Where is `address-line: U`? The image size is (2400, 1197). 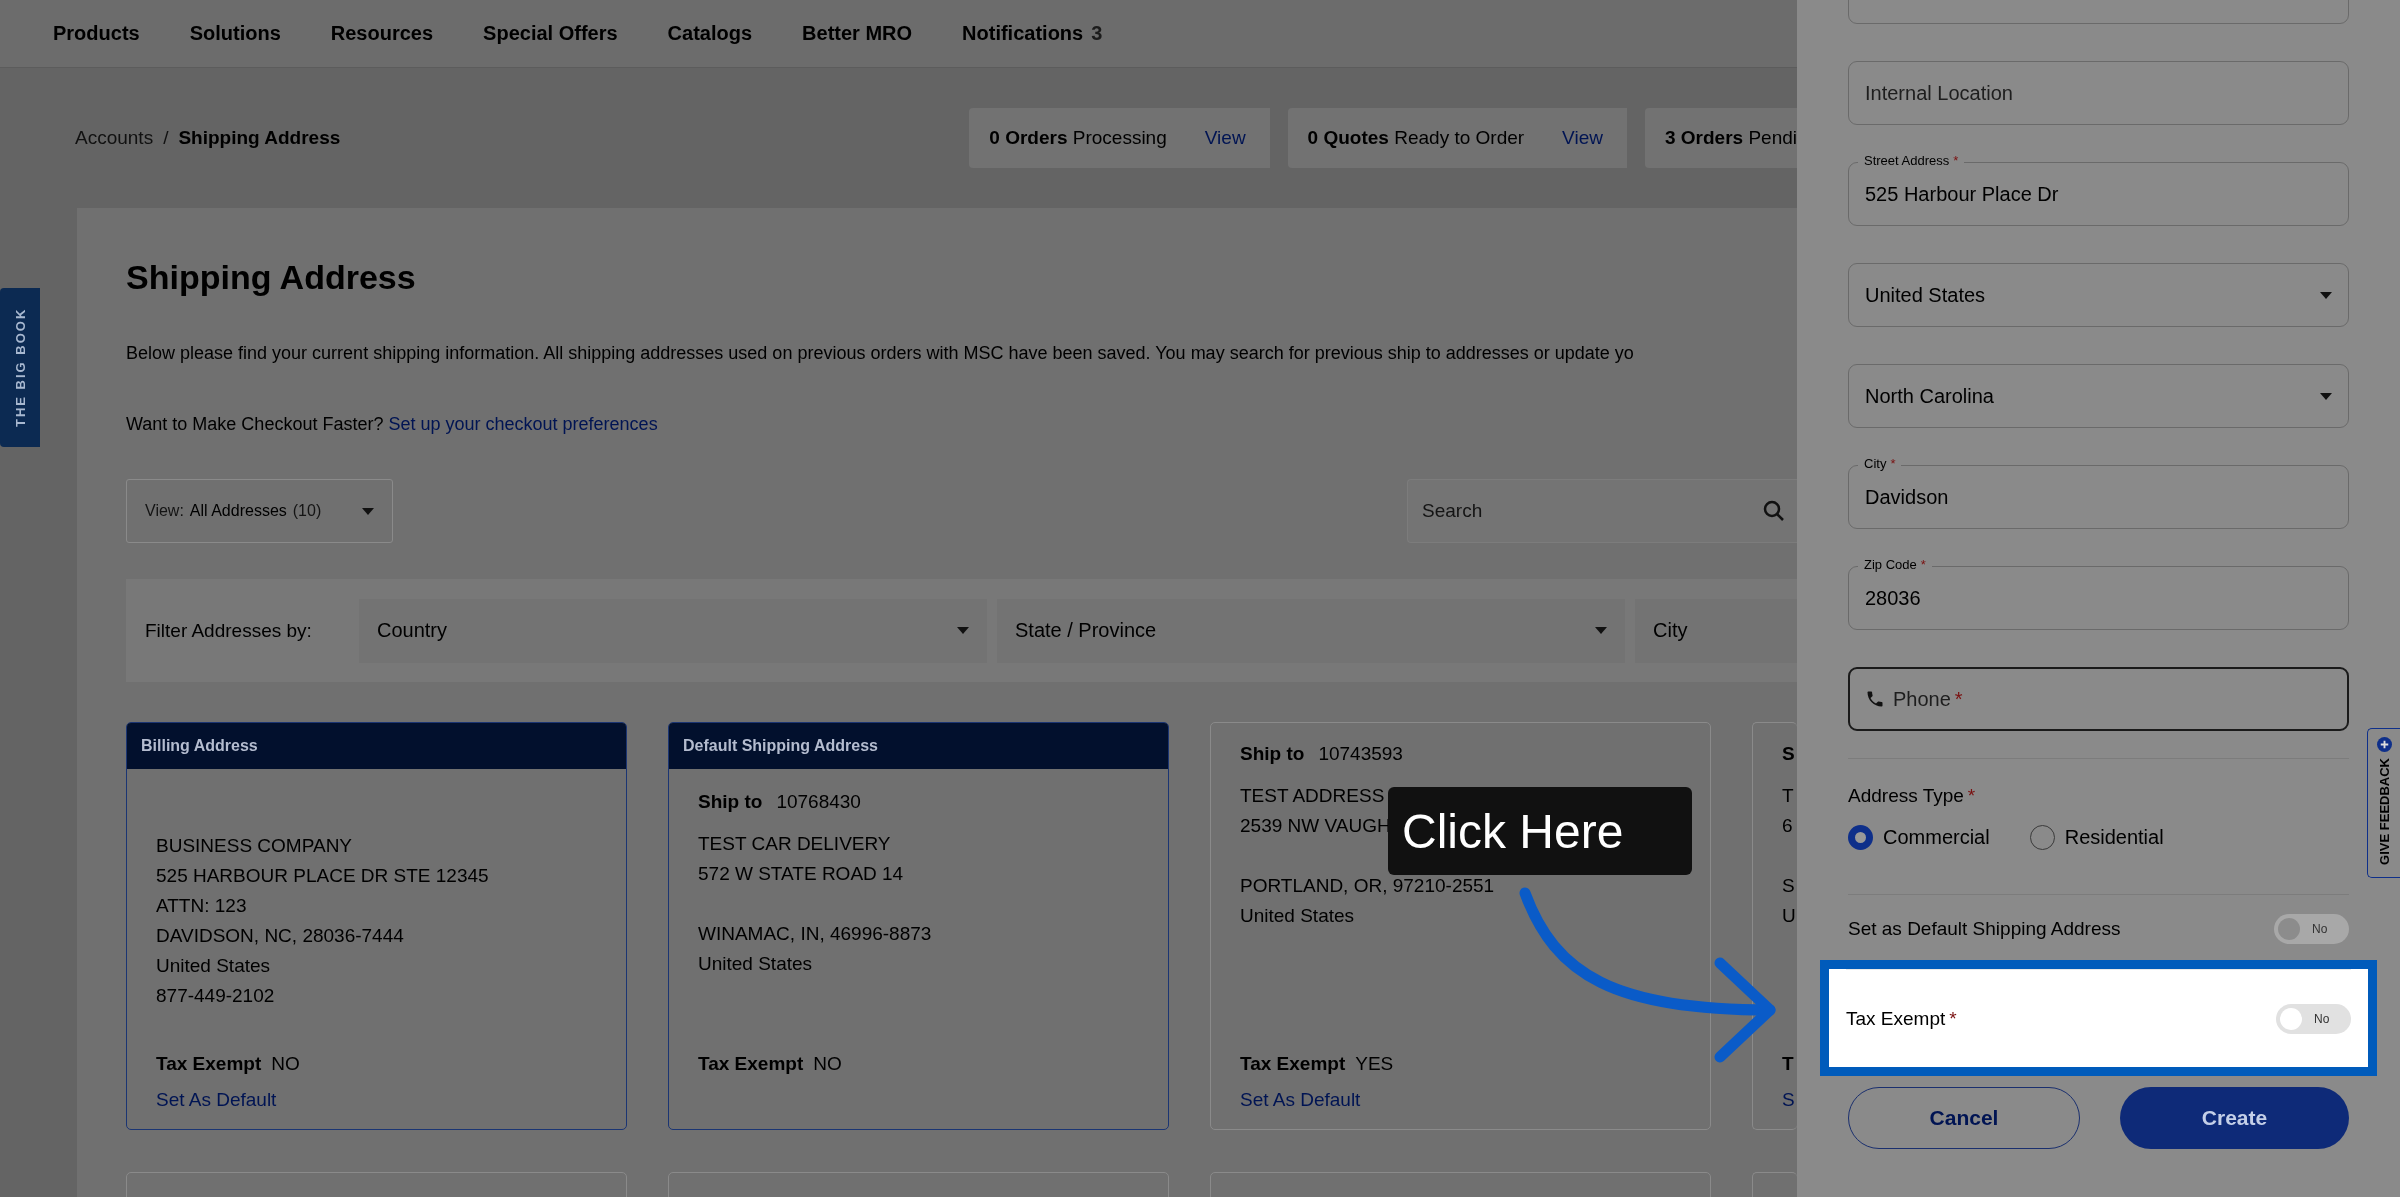 address-line: U is located at coordinates (1789, 916).